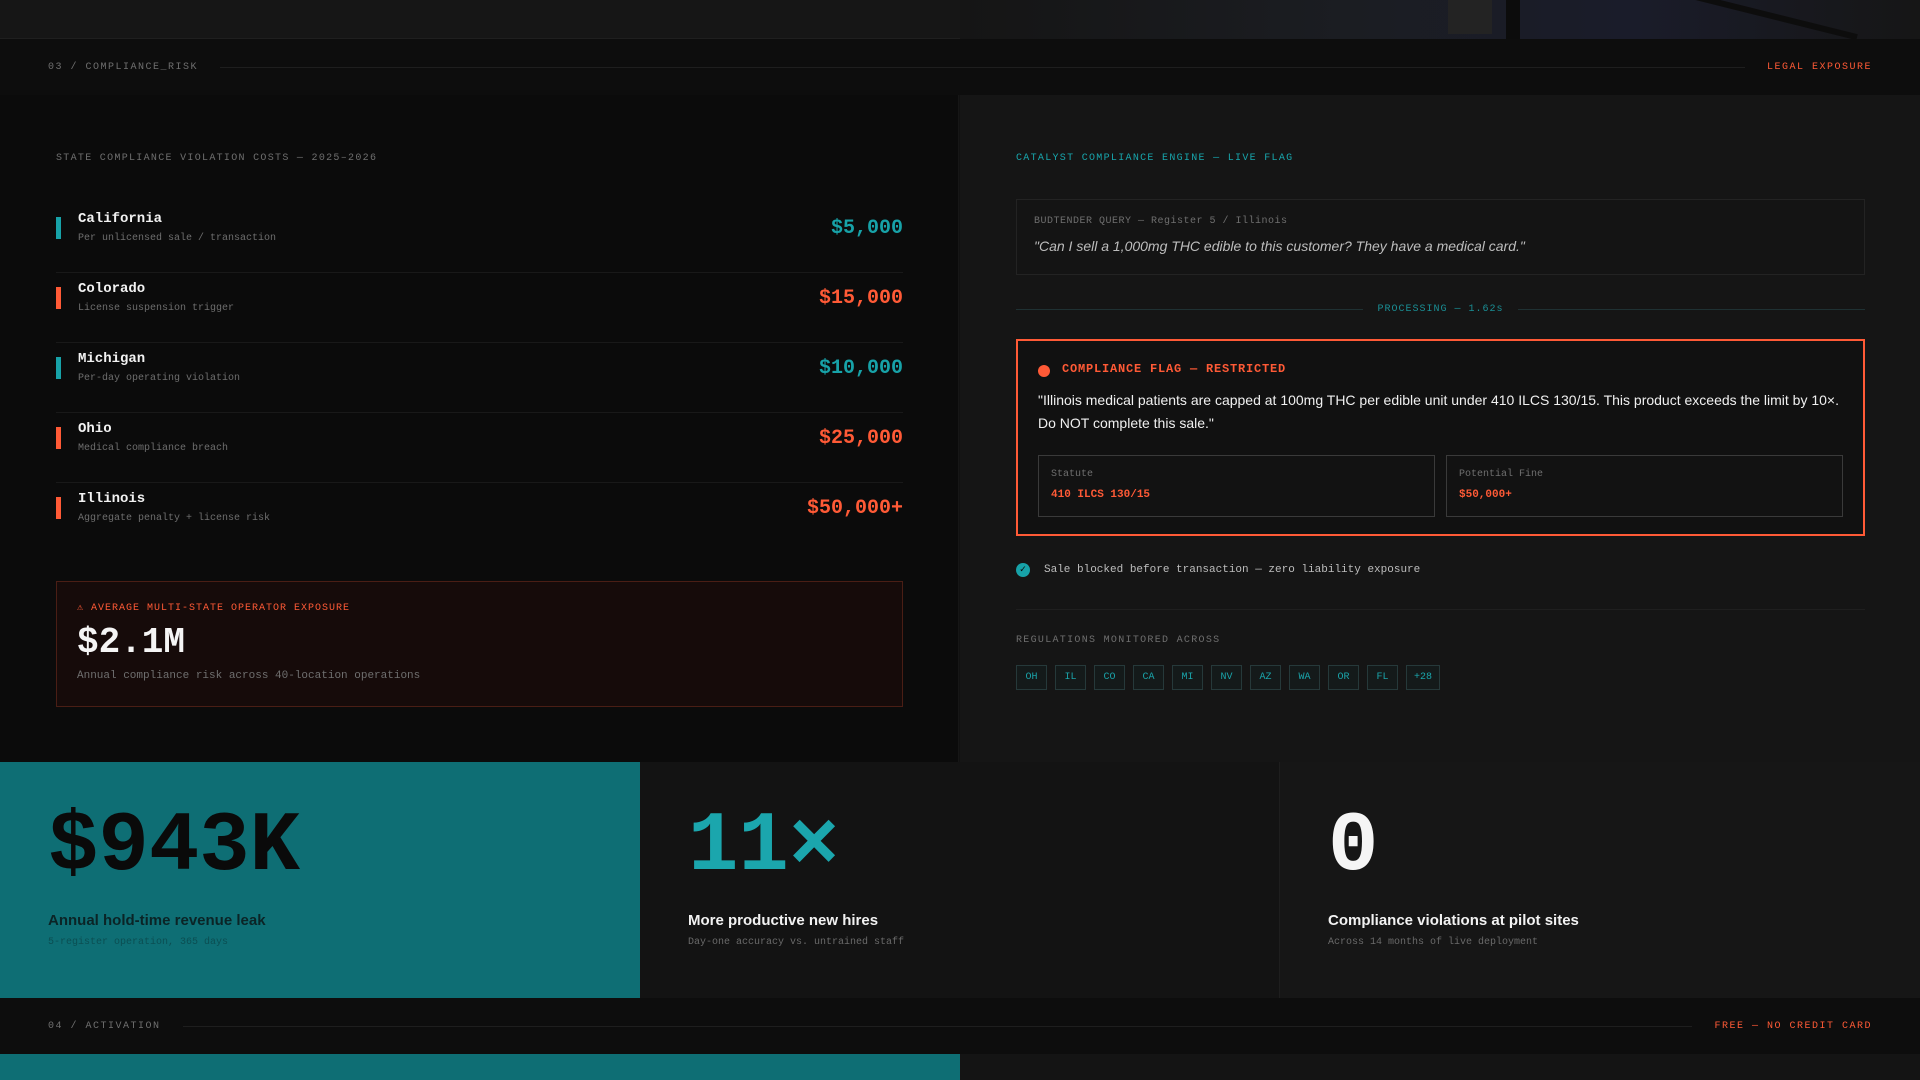 Image resolution: width=1920 pixels, height=1080 pixels. I want to click on state-chip-list: OH IL CO CA MI NV AZ WA OR FL +28, so click(1228, 677).